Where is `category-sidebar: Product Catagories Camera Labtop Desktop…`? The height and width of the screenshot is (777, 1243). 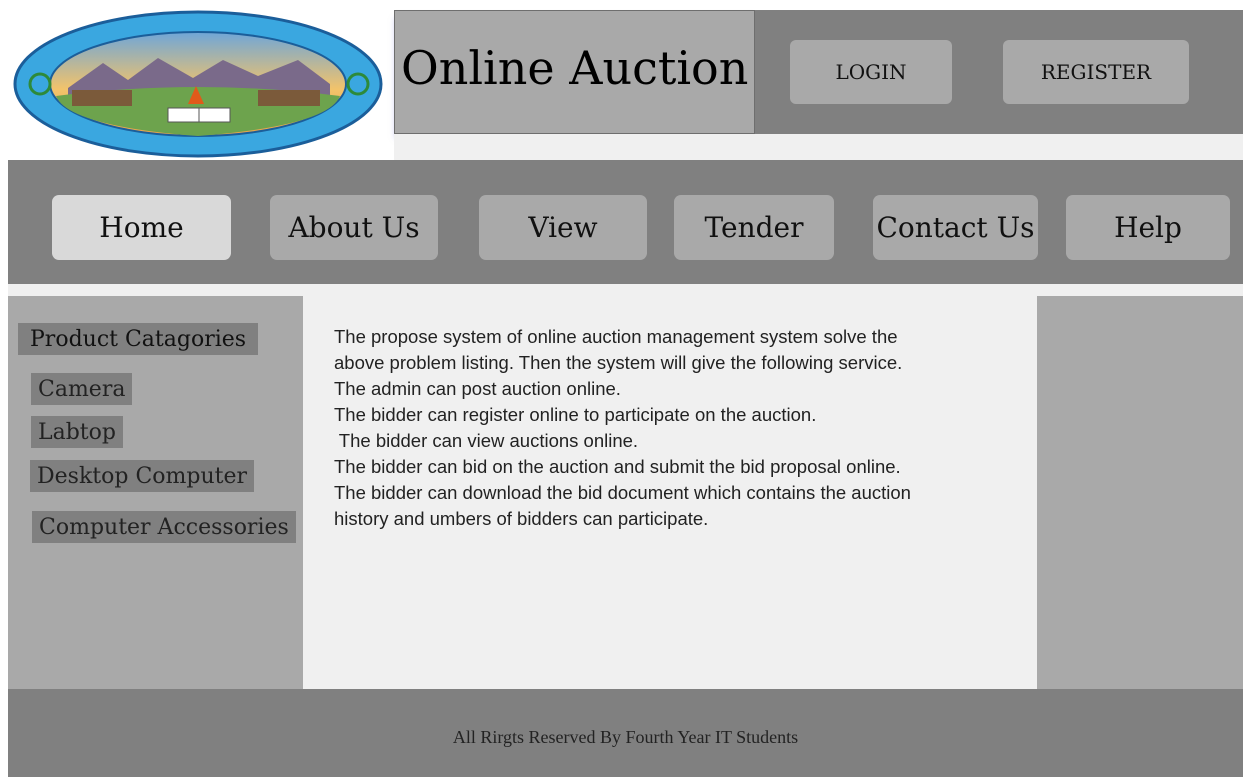
category-sidebar: Product Catagories Camera Labtop Desktop… is located at coordinates (155, 492).